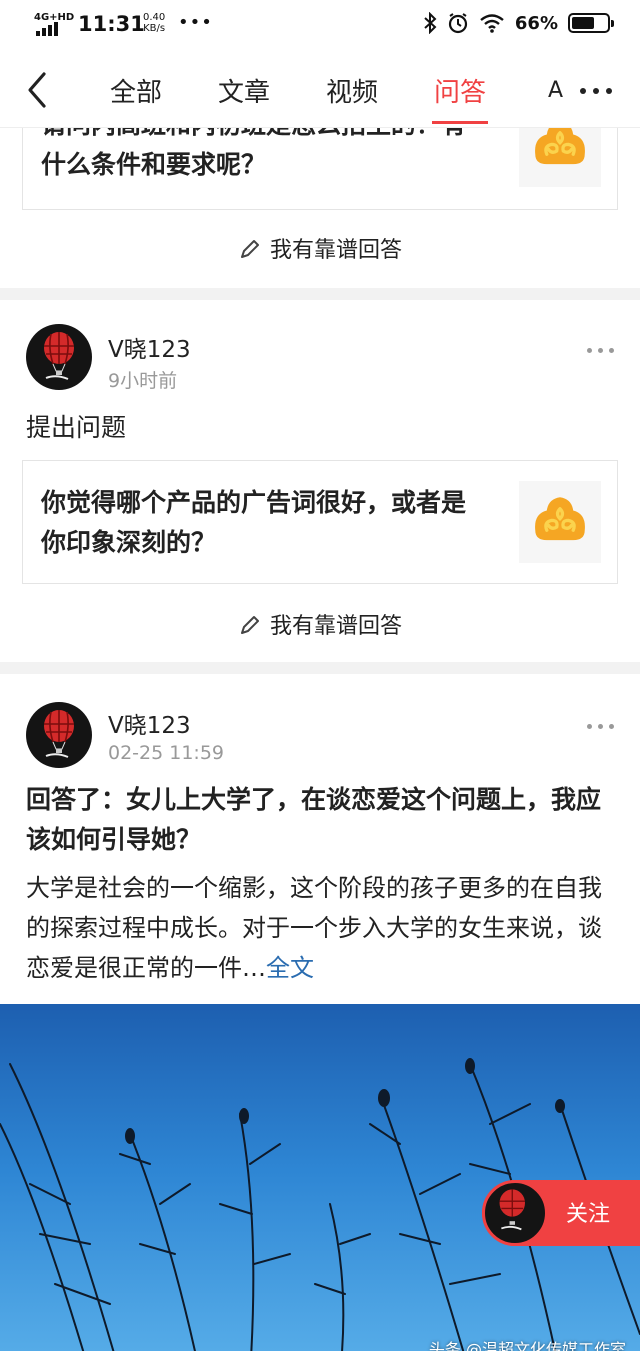 The width and height of the screenshot is (640, 1351). What do you see at coordinates (38, 90) in the screenshot?
I see `chevron-left-icon` at bounding box center [38, 90].